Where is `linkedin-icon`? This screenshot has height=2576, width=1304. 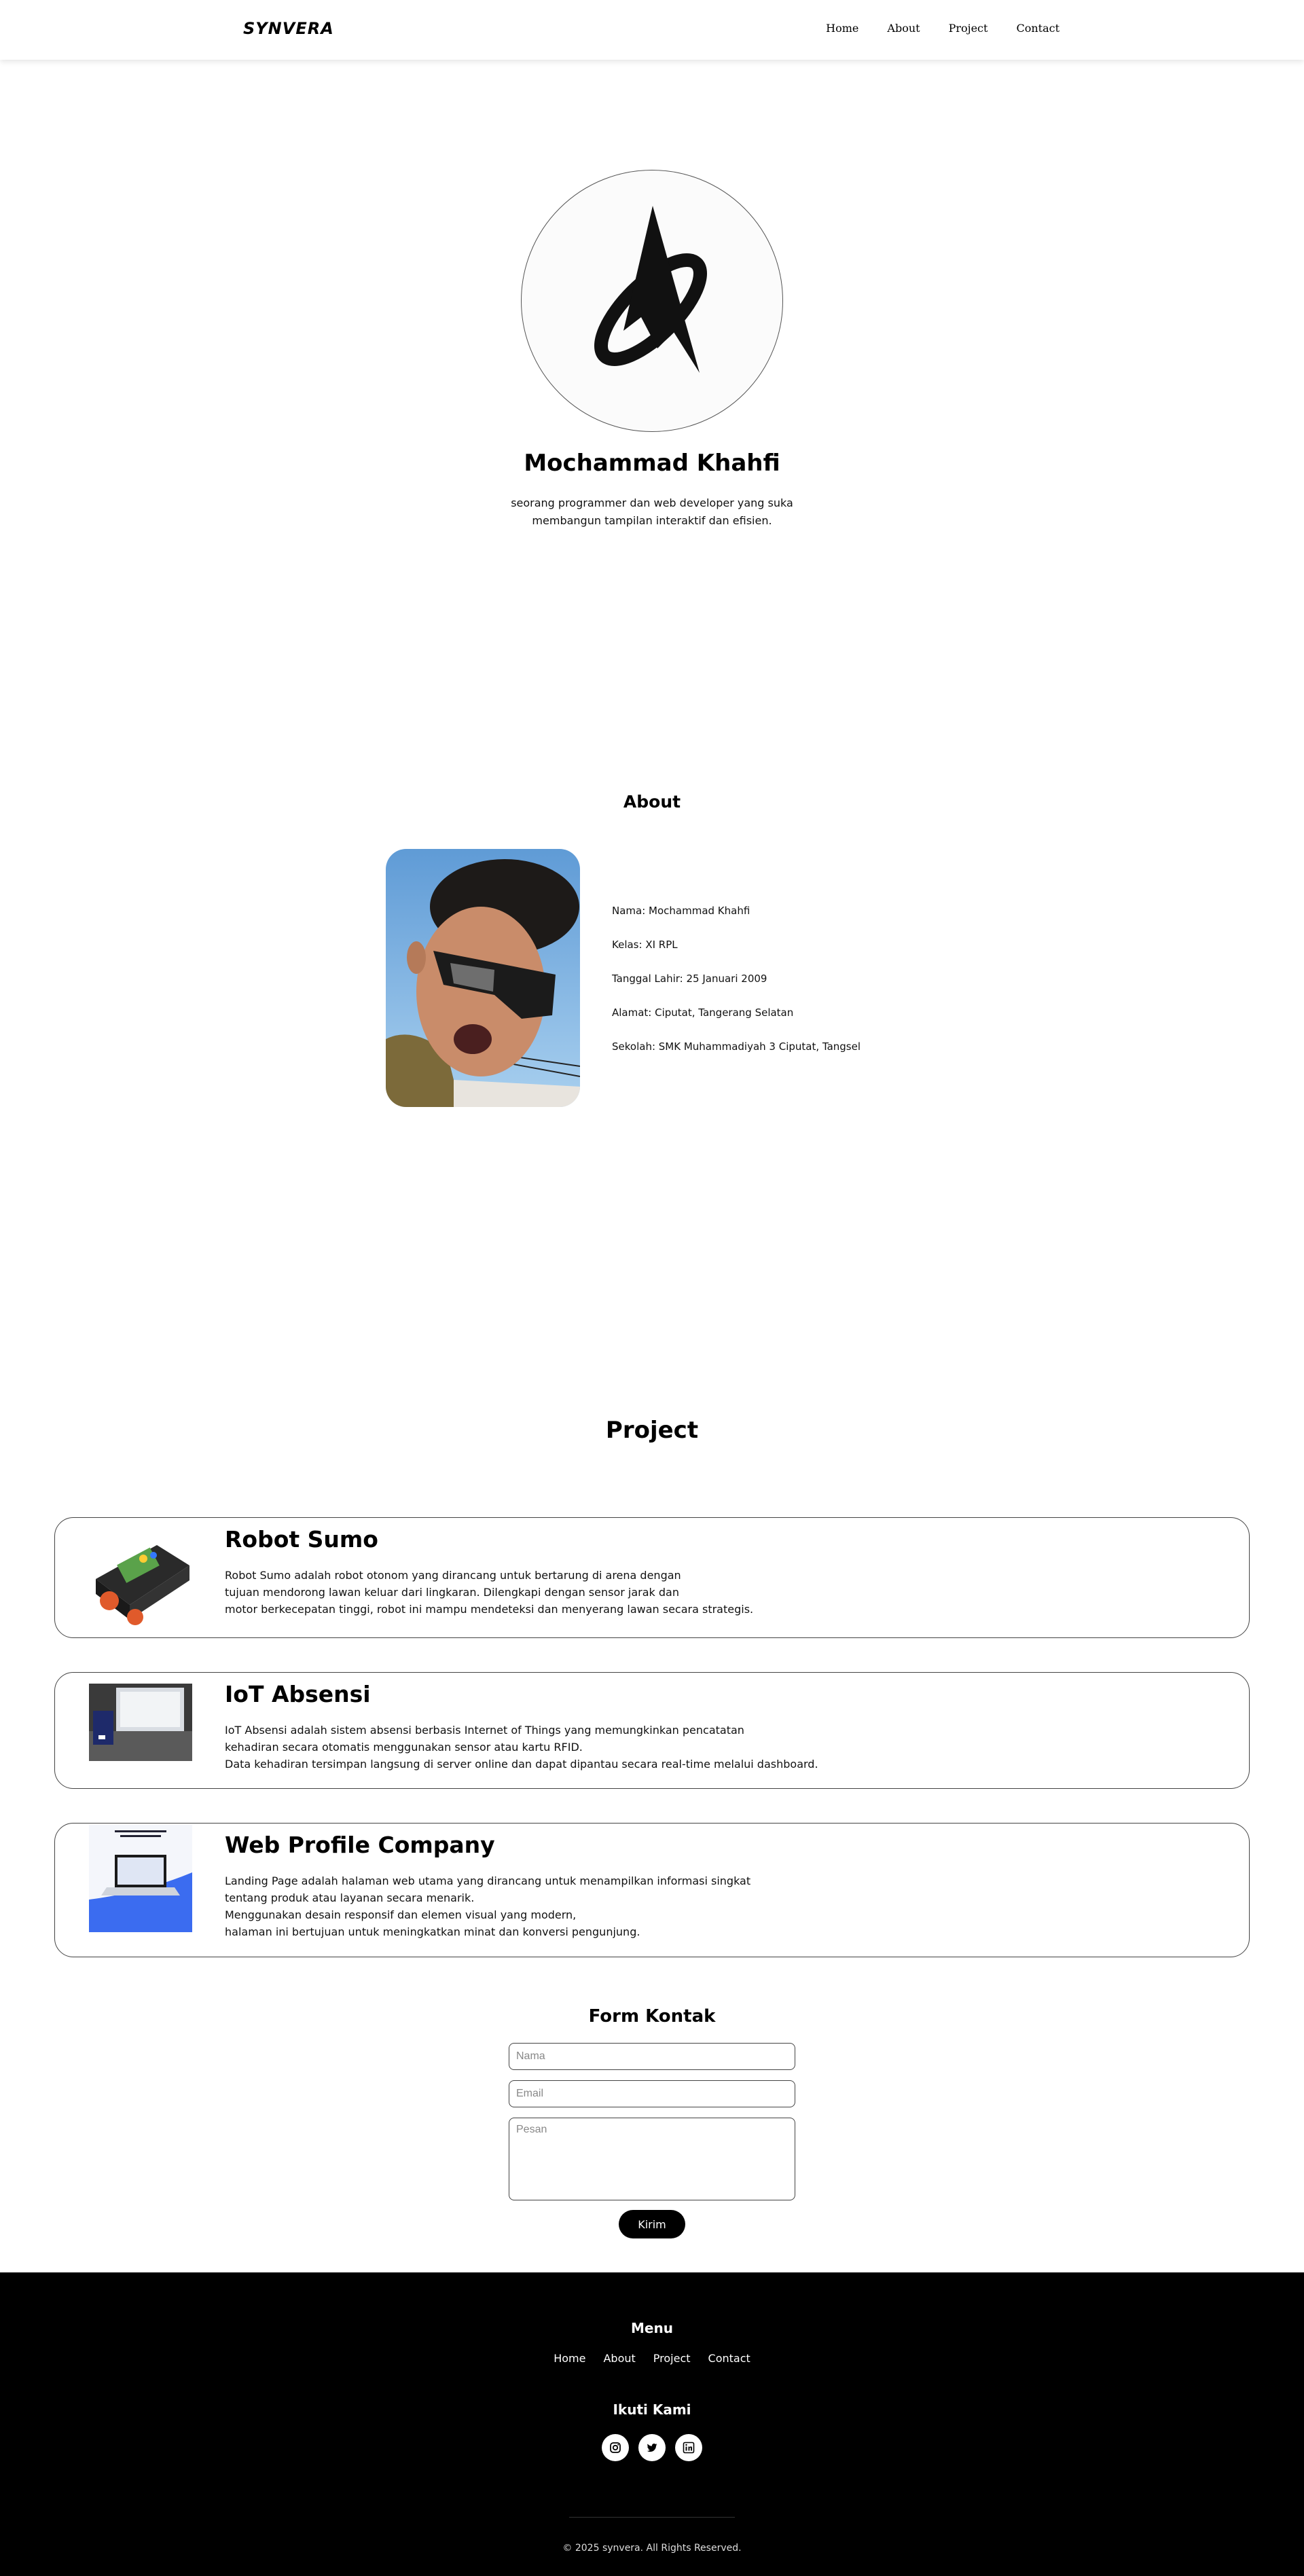
linkedin-icon is located at coordinates (688, 2447).